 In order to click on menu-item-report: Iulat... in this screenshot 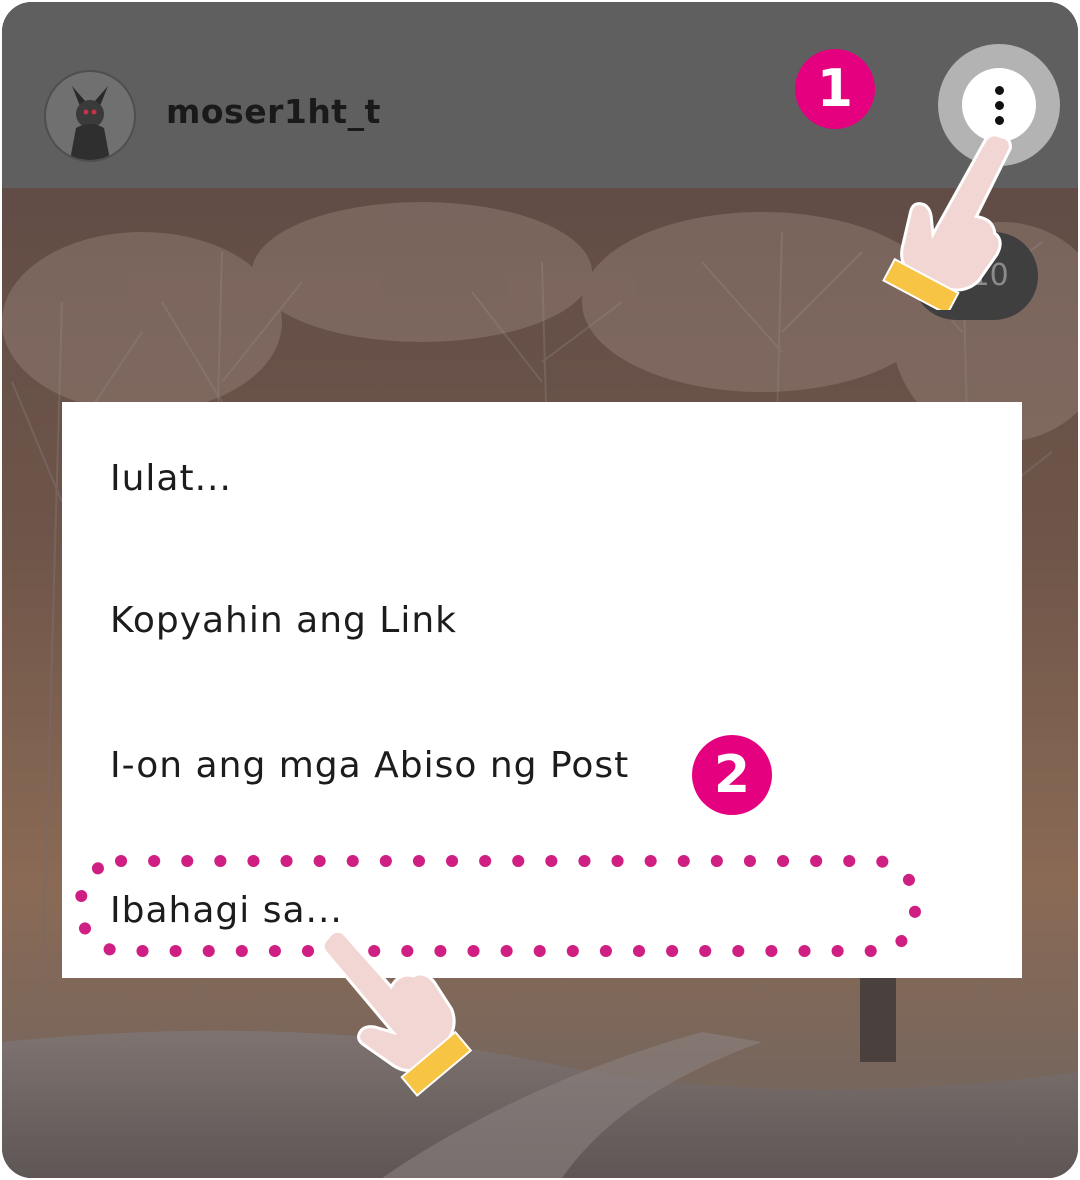, I will do `click(171, 478)`.